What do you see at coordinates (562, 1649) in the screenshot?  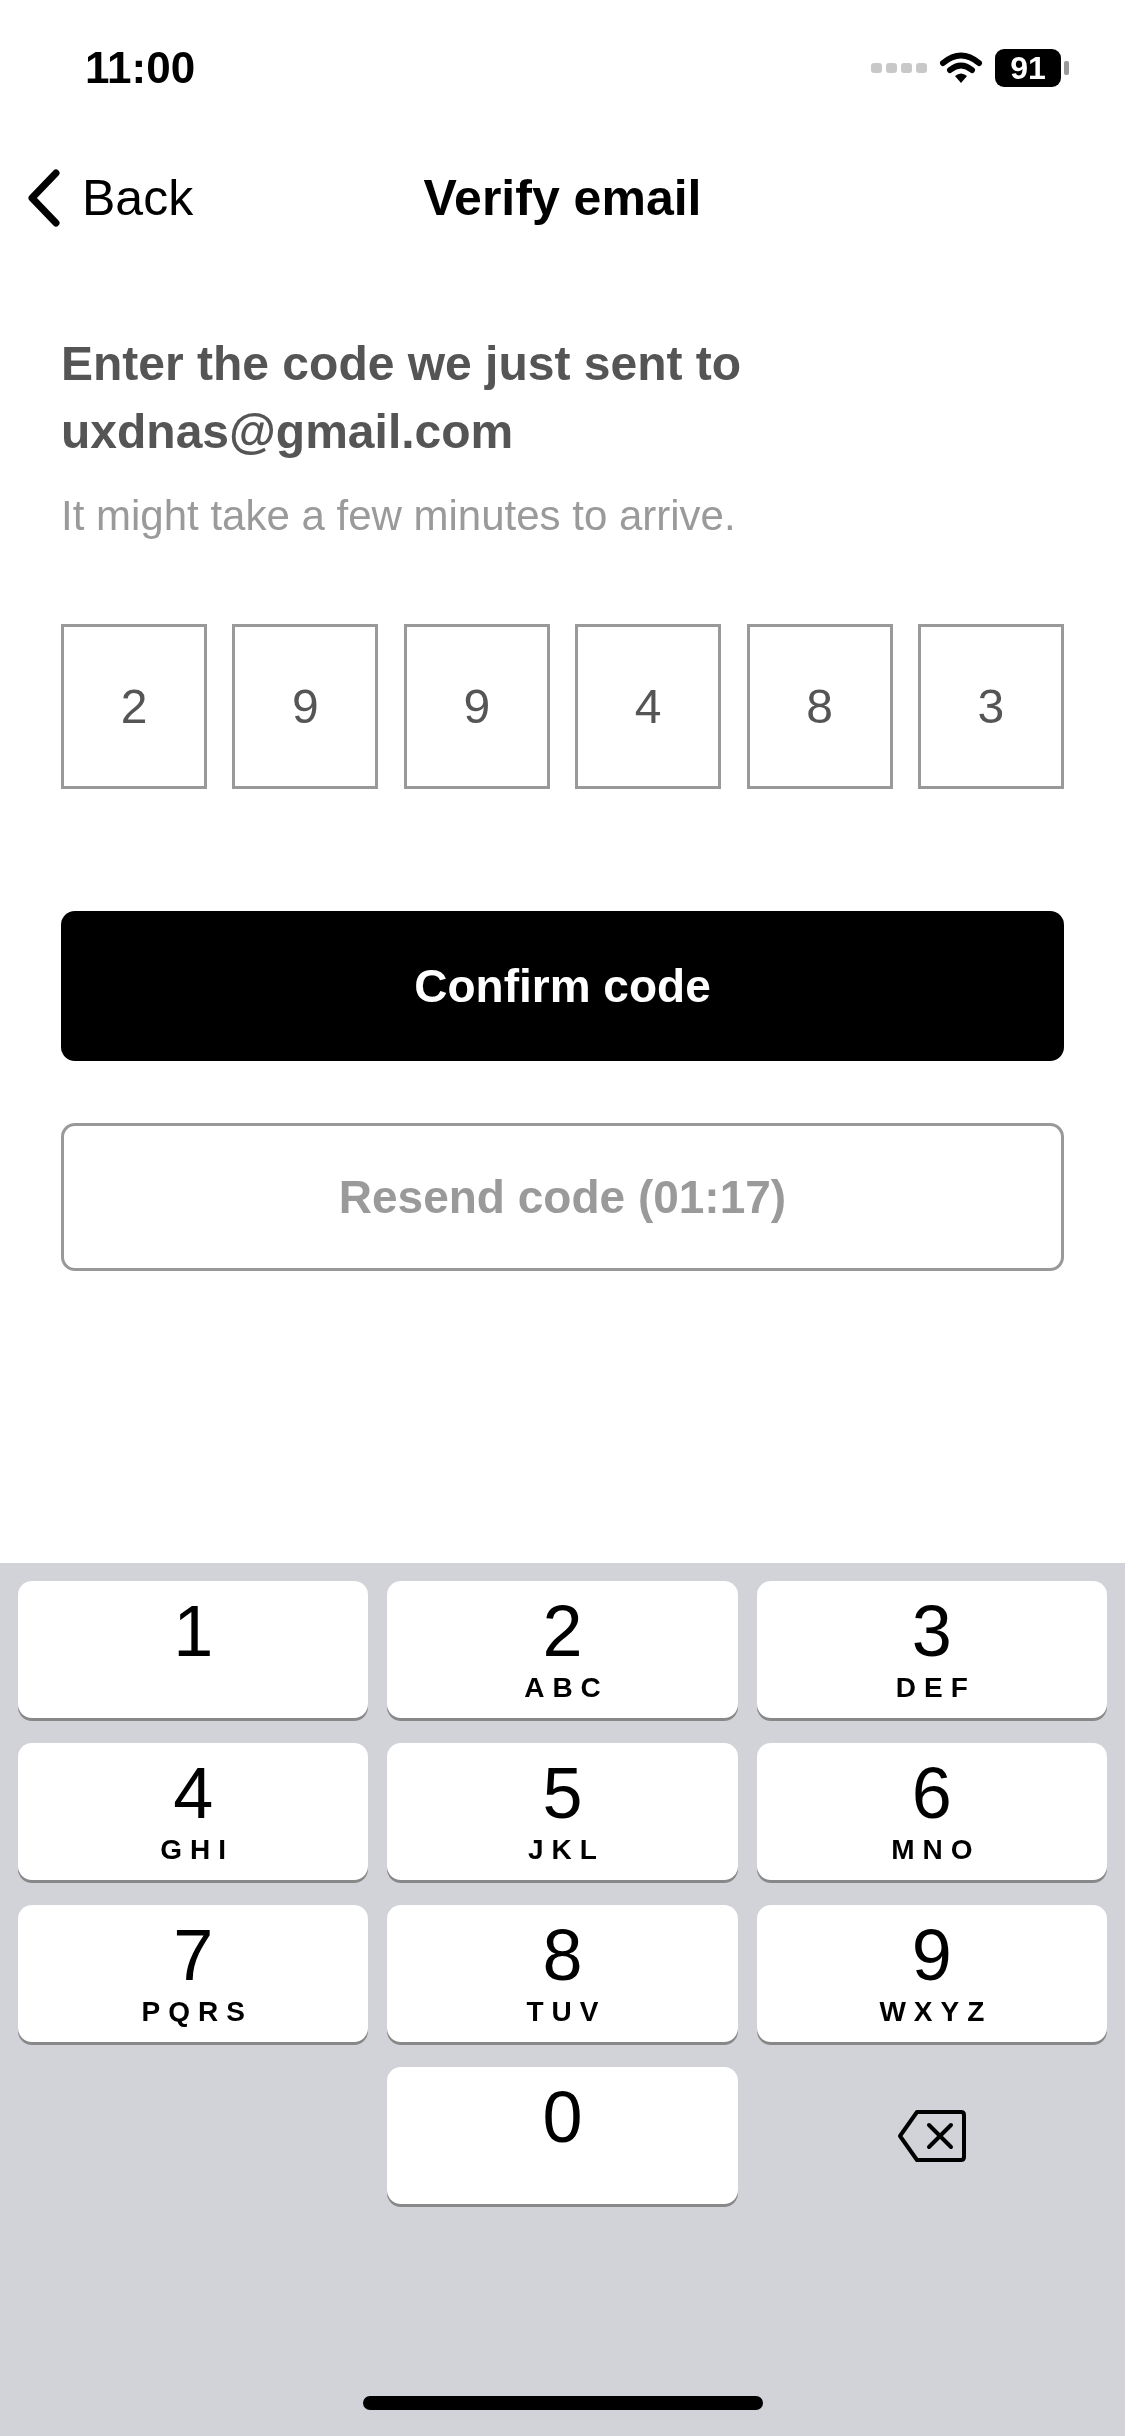 I see `keypad-key: 2 ABC` at bounding box center [562, 1649].